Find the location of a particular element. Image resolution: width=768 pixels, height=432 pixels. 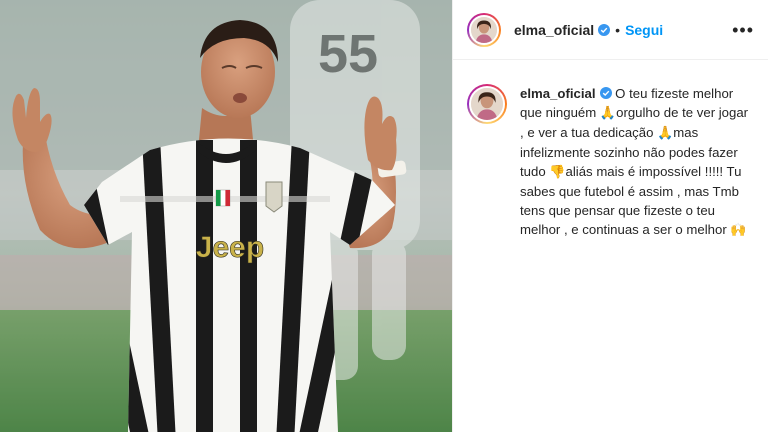

jersey-sponsor-logo: Jeep is located at coordinates (230, 247).